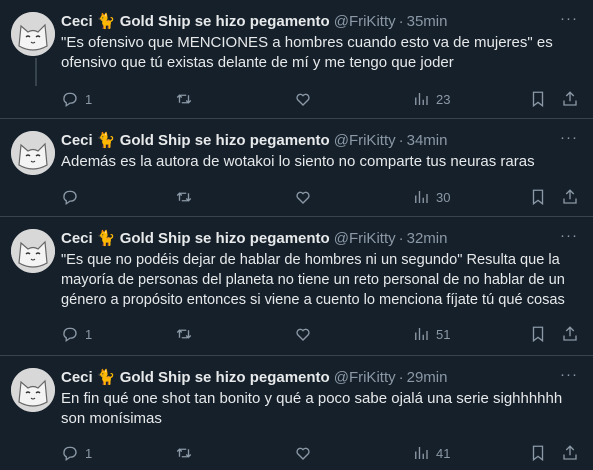 The image size is (593, 470). Describe the element at coordinates (443, 453) in the screenshot. I see `views-count: 41` at that location.